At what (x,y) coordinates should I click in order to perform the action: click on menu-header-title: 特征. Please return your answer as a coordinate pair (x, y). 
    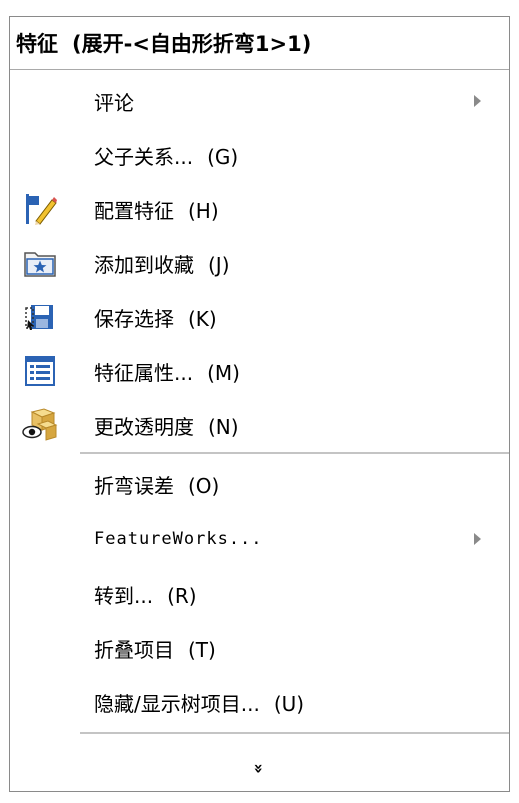
    Looking at the image, I should click on (37, 44).